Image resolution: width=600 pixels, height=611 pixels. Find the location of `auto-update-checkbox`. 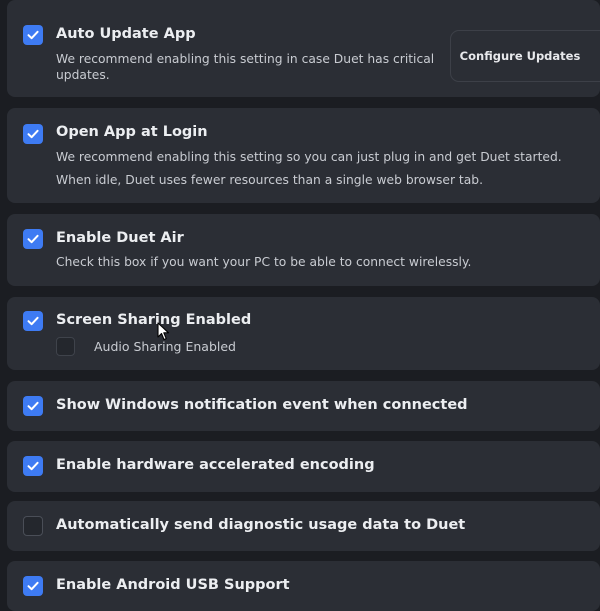

auto-update-checkbox is located at coordinates (33, 35).